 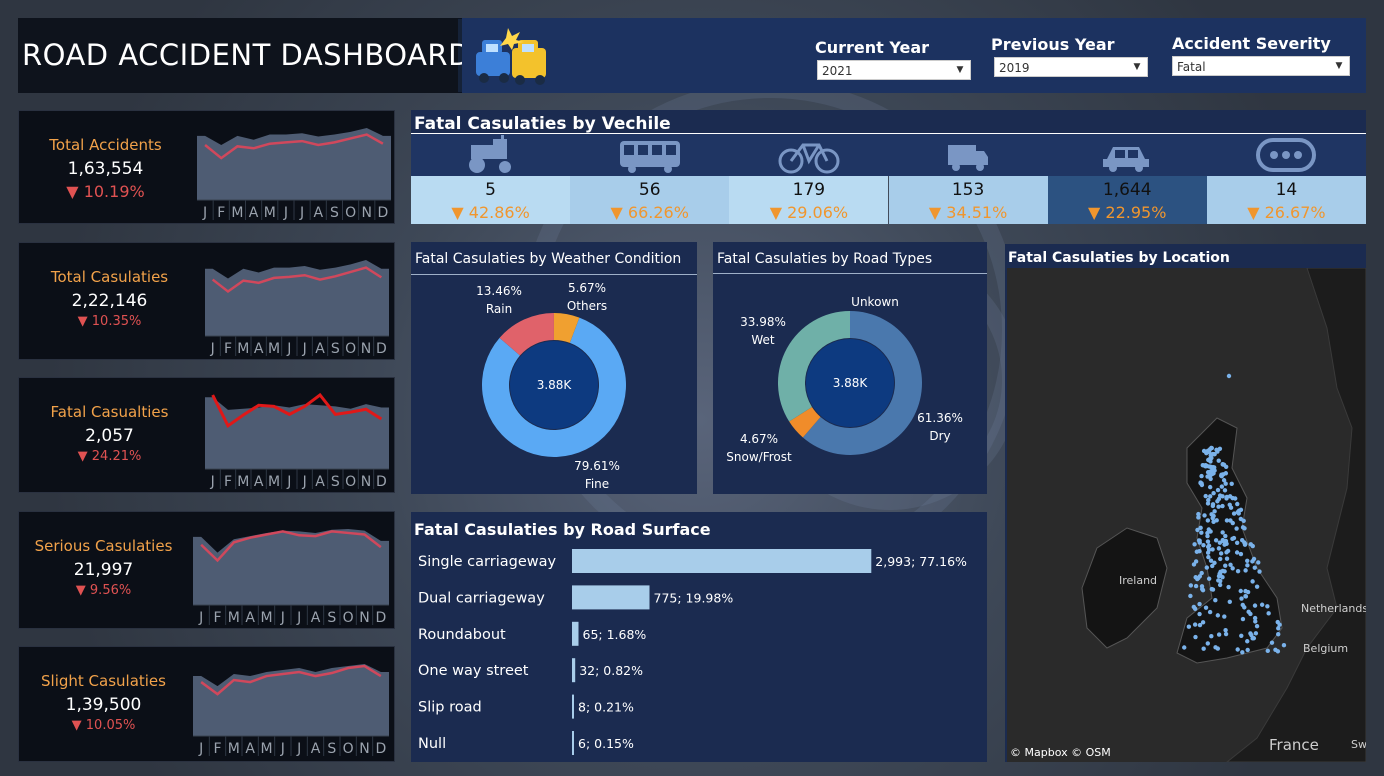 What do you see at coordinates (763, 322) in the screenshot?
I see `donut-slice-label: 33.98%` at bounding box center [763, 322].